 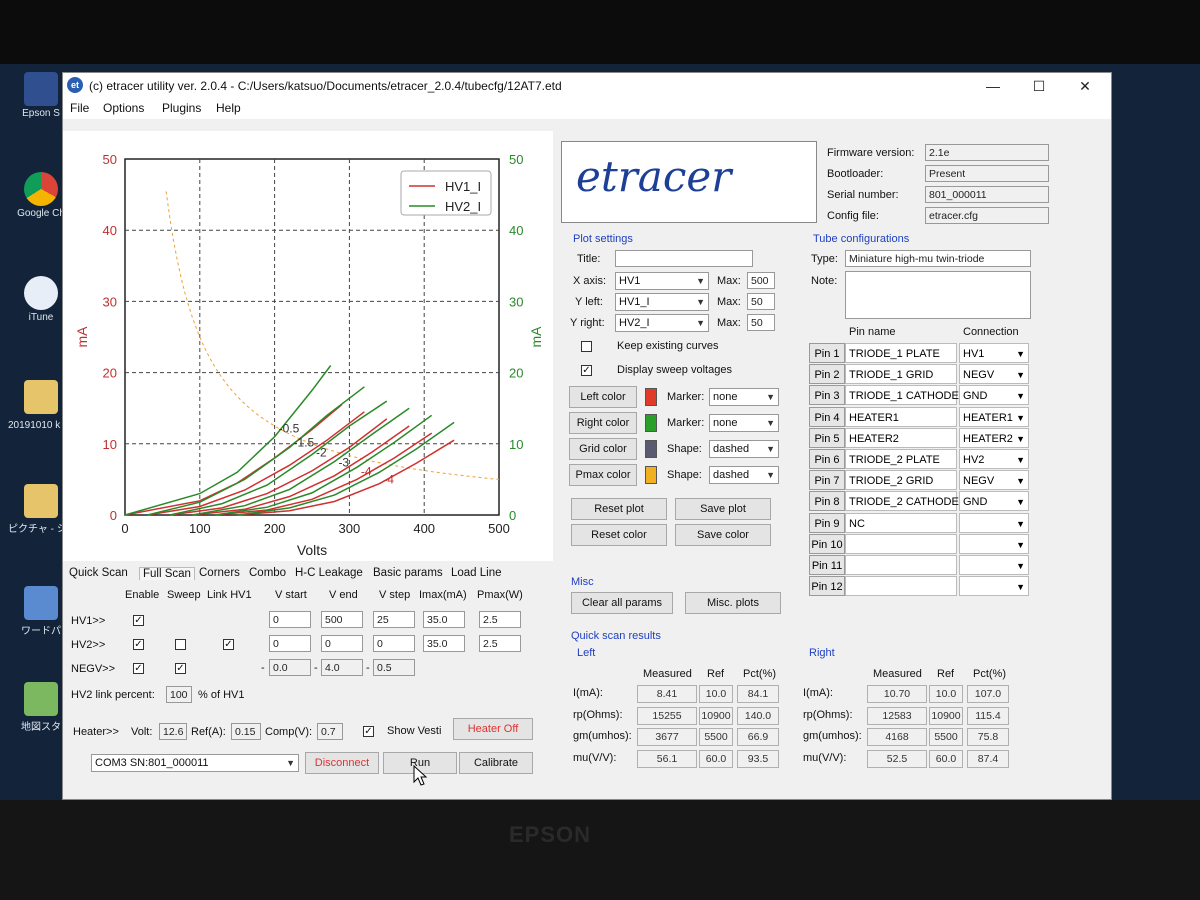 What do you see at coordinates (228, 108) in the screenshot?
I see `menu-help: Help` at bounding box center [228, 108].